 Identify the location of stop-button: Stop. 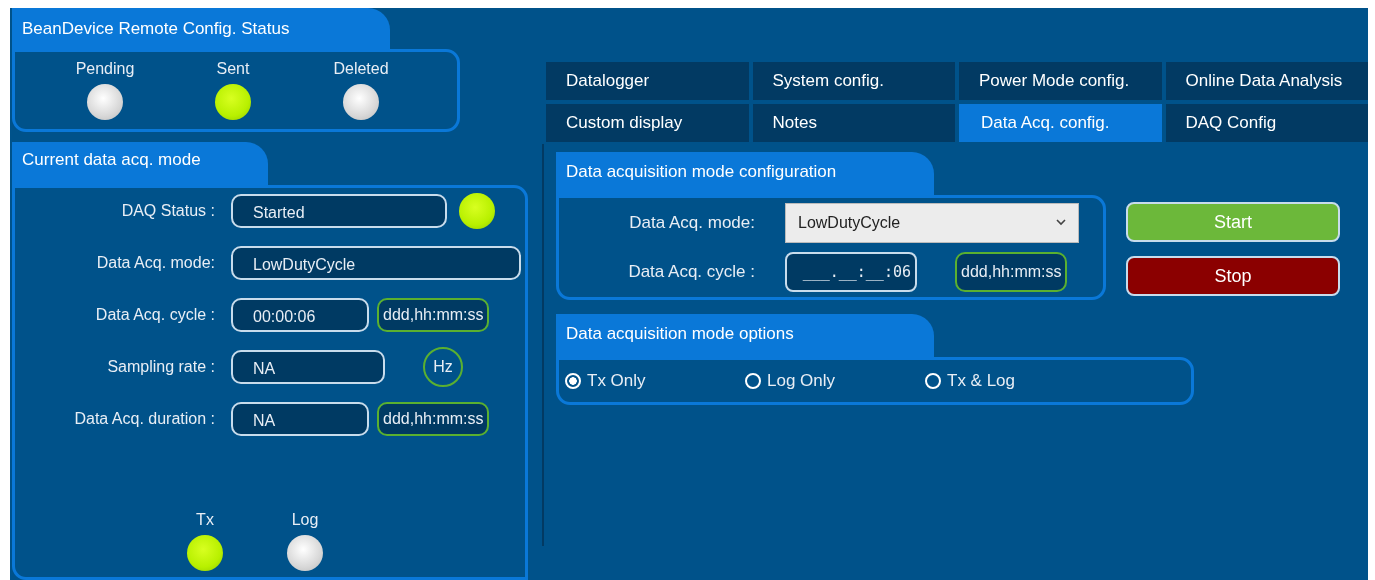
(1233, 276).